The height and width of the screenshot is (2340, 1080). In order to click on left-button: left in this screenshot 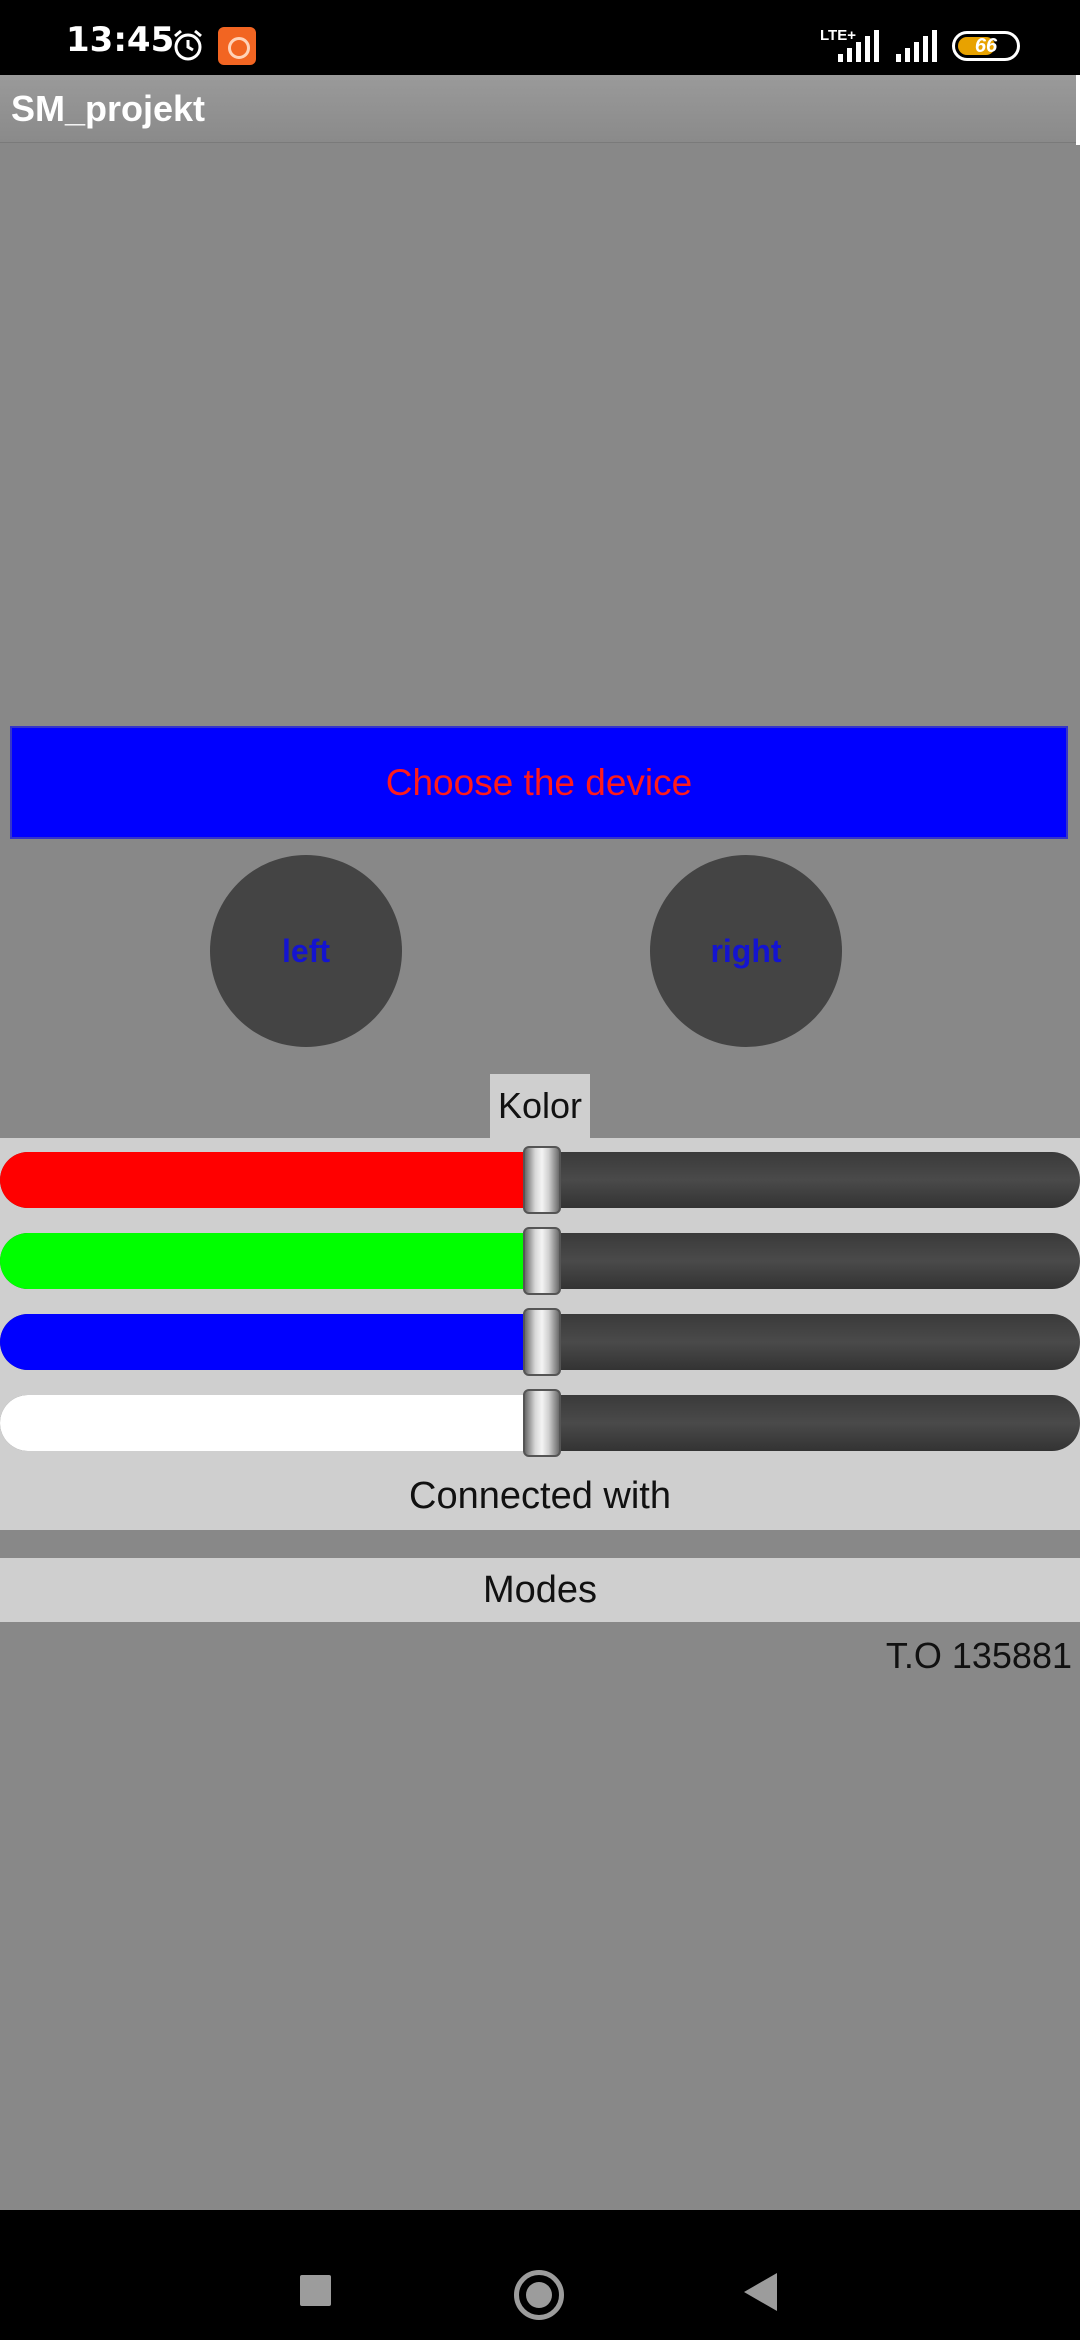, I will do `click(306, 951)`.